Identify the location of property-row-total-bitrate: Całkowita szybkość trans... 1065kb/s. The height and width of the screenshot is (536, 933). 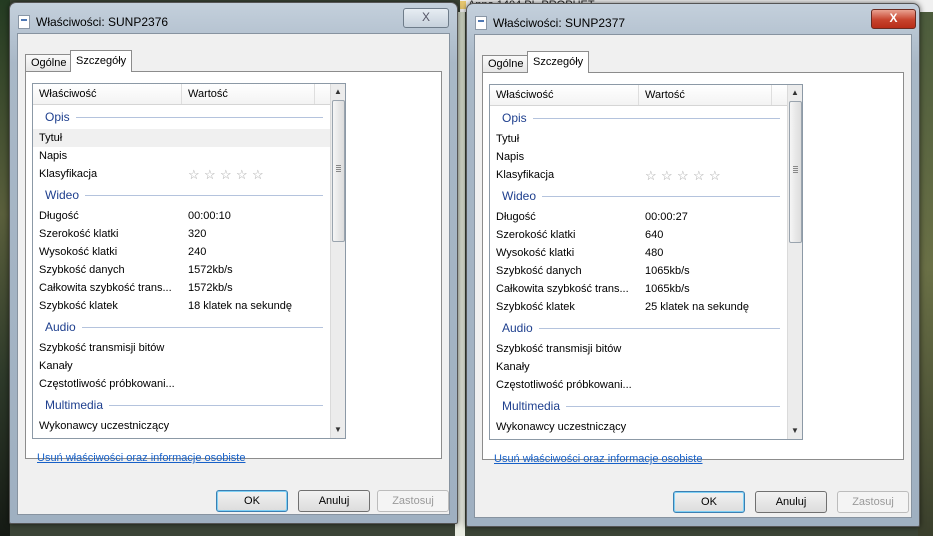
(639, 289).